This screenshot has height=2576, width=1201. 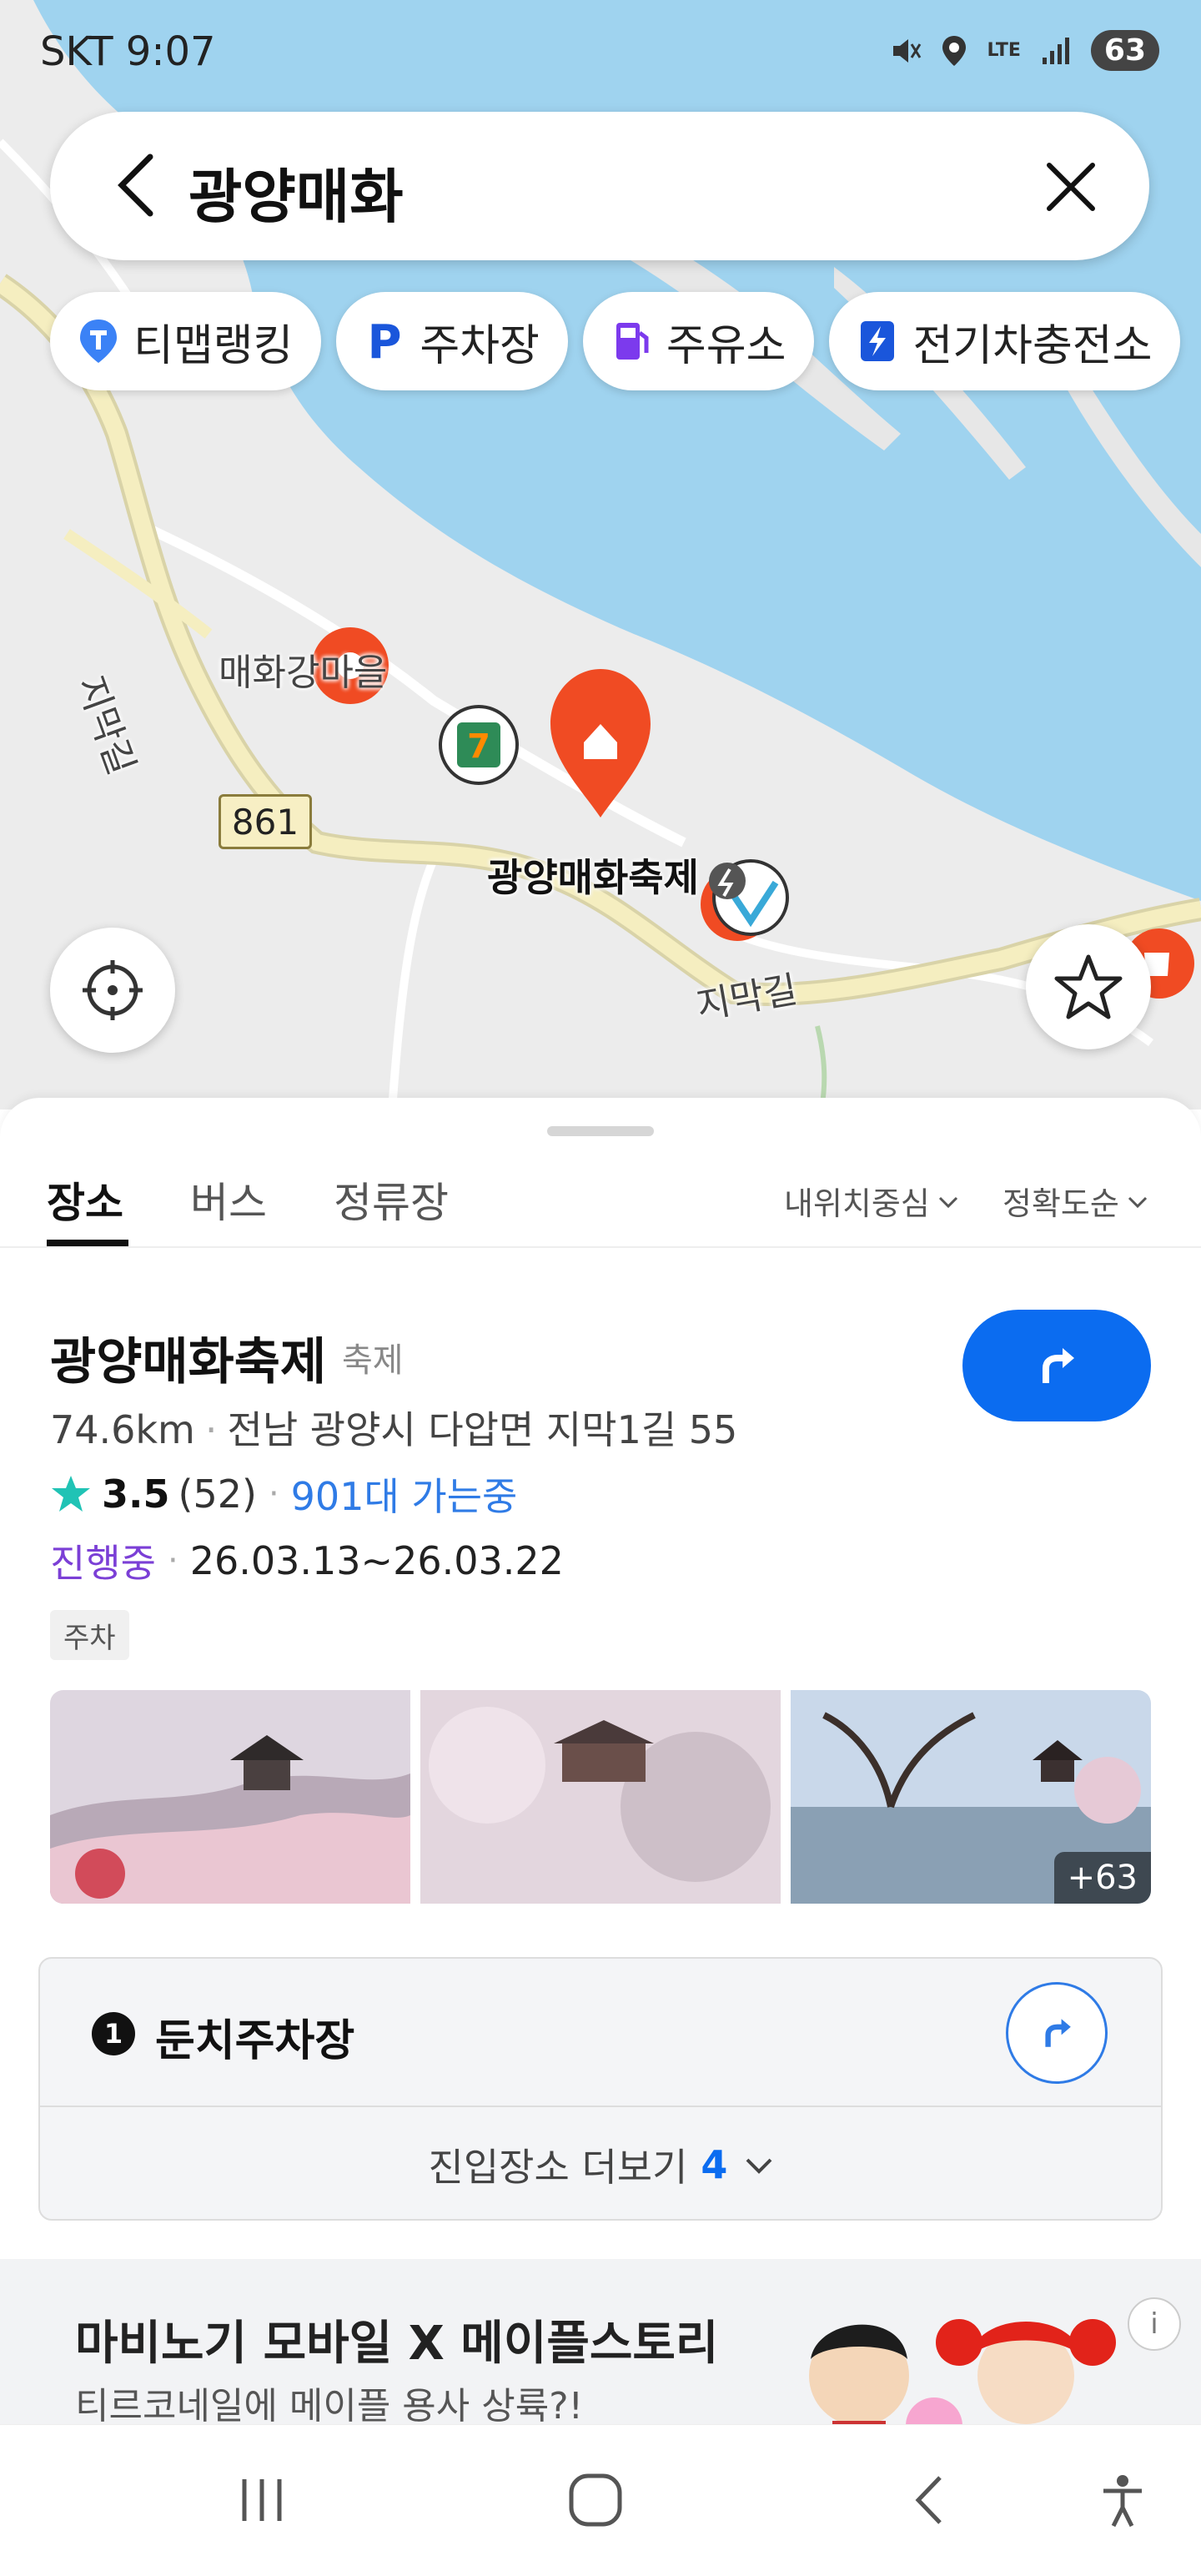 I want to click on sort-location-dropdown: 내위치중심, so click(x=872, y=1201).